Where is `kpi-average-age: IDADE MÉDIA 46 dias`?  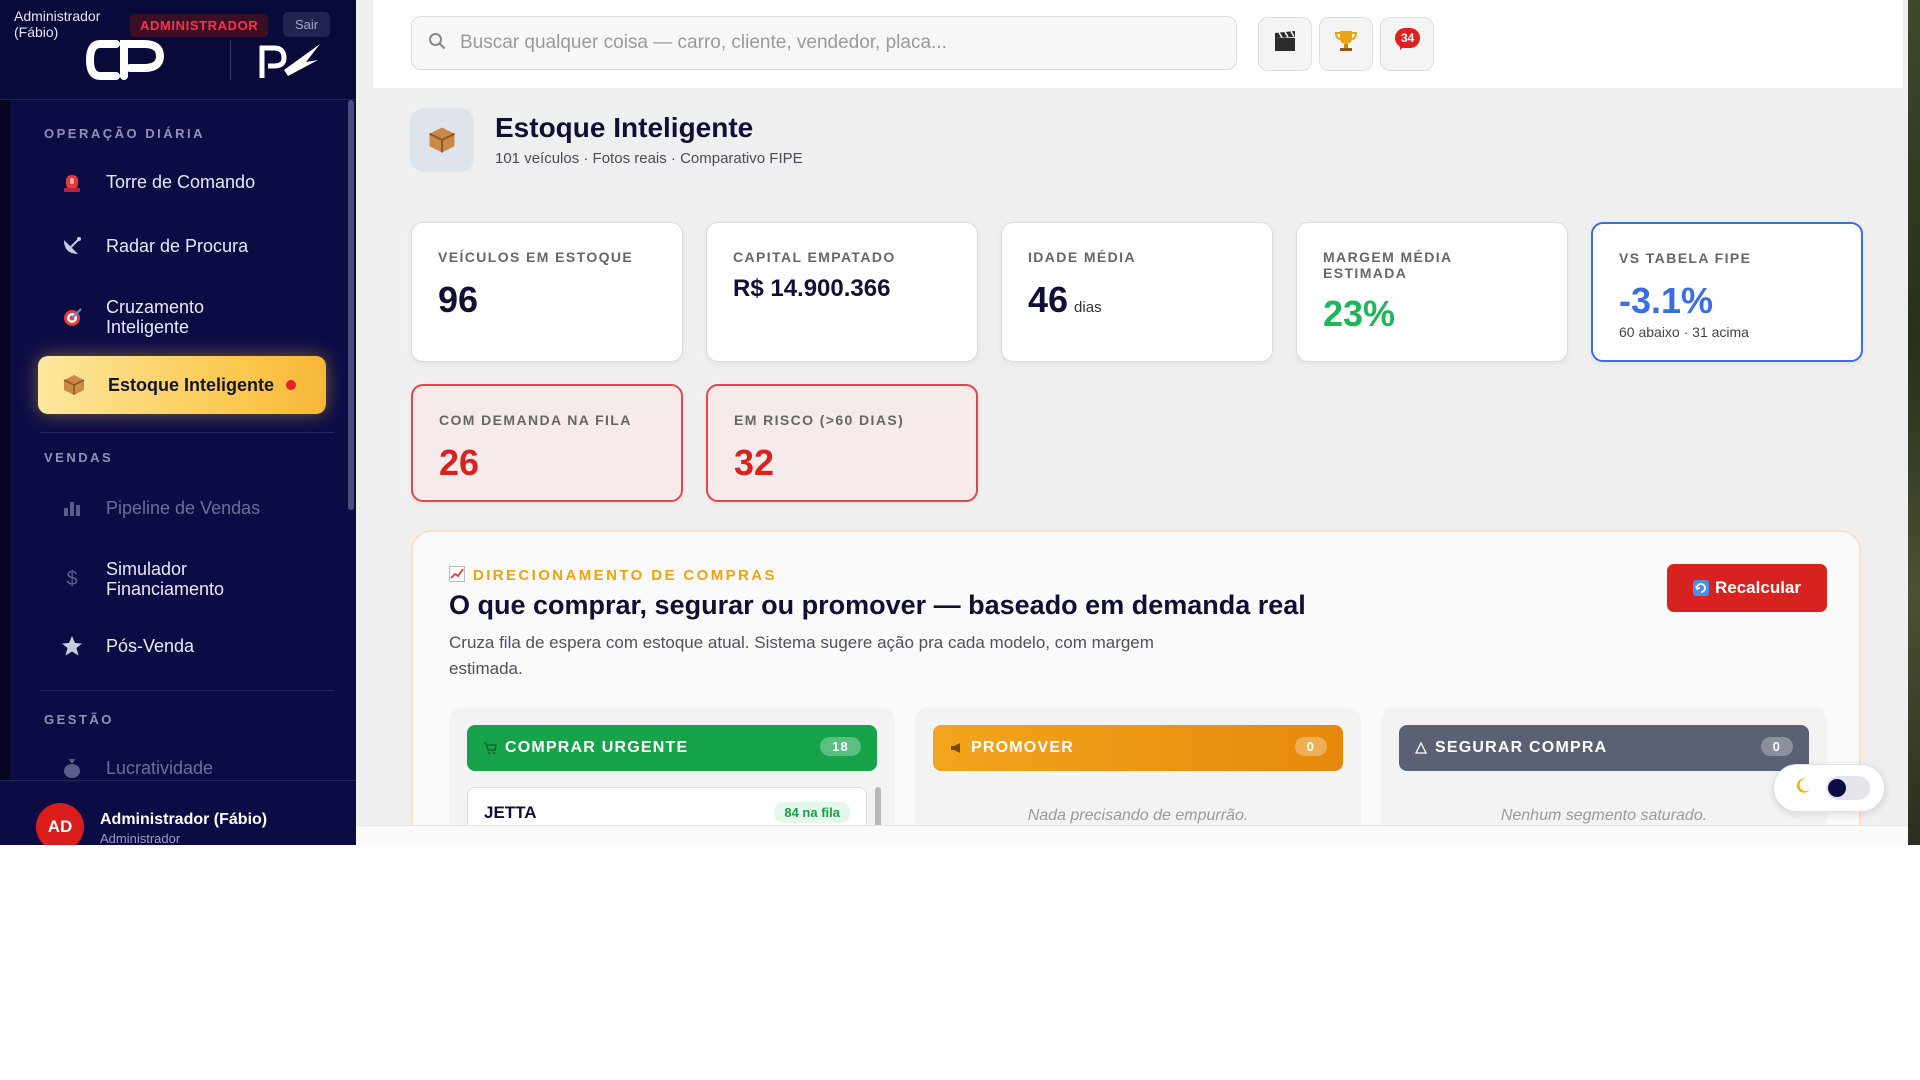
kpi-average-age: IDADE MÉDIA 46 dias is located at coordinates (1137, 292).